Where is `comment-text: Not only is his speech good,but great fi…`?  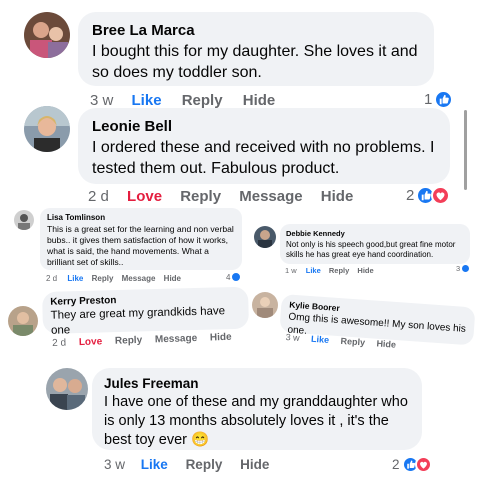
comment-text: Not only is his speech good,but great fi… is located at coordinates (371, 249).